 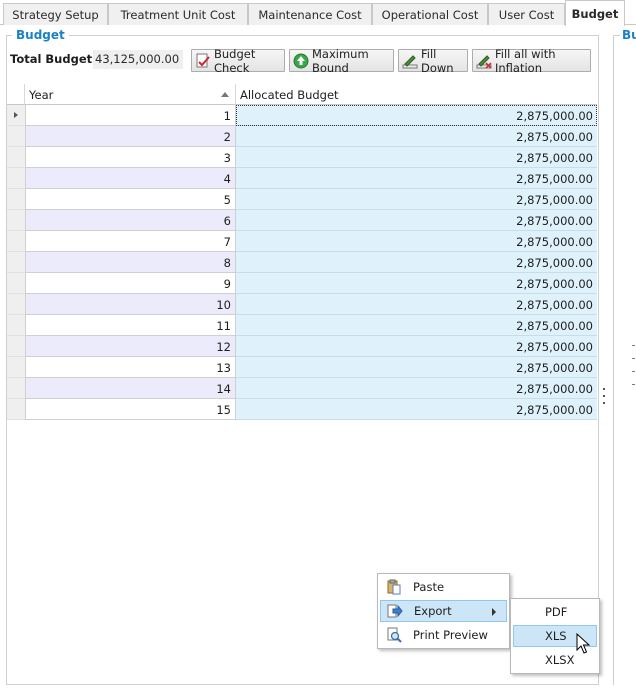 What do you see at coordinates (138, 59) in the screenshot?
I see `total-budget-value: 43,125,000.00` at bounding box center [138, 59].